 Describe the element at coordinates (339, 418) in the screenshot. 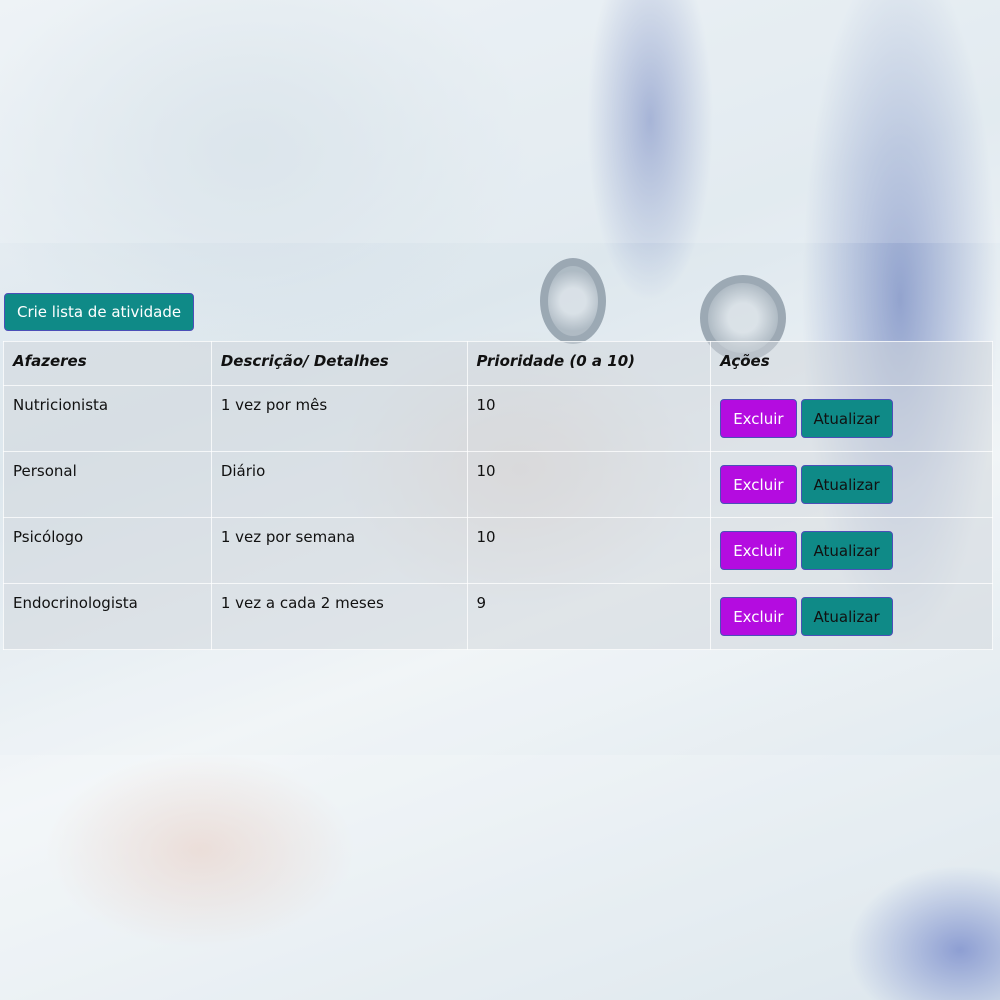

I see `details-cell: 1 vez por mês` at that location.